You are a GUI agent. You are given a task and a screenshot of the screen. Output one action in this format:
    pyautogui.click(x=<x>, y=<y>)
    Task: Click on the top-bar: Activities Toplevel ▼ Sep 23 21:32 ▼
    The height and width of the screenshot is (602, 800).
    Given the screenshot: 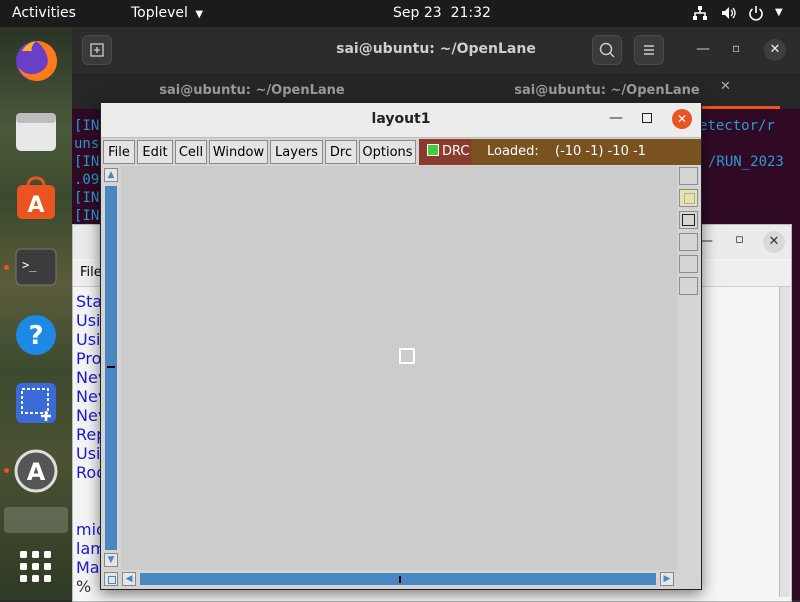 What is the action you would take?
    pyautogui.click(x=400, y=13)
    